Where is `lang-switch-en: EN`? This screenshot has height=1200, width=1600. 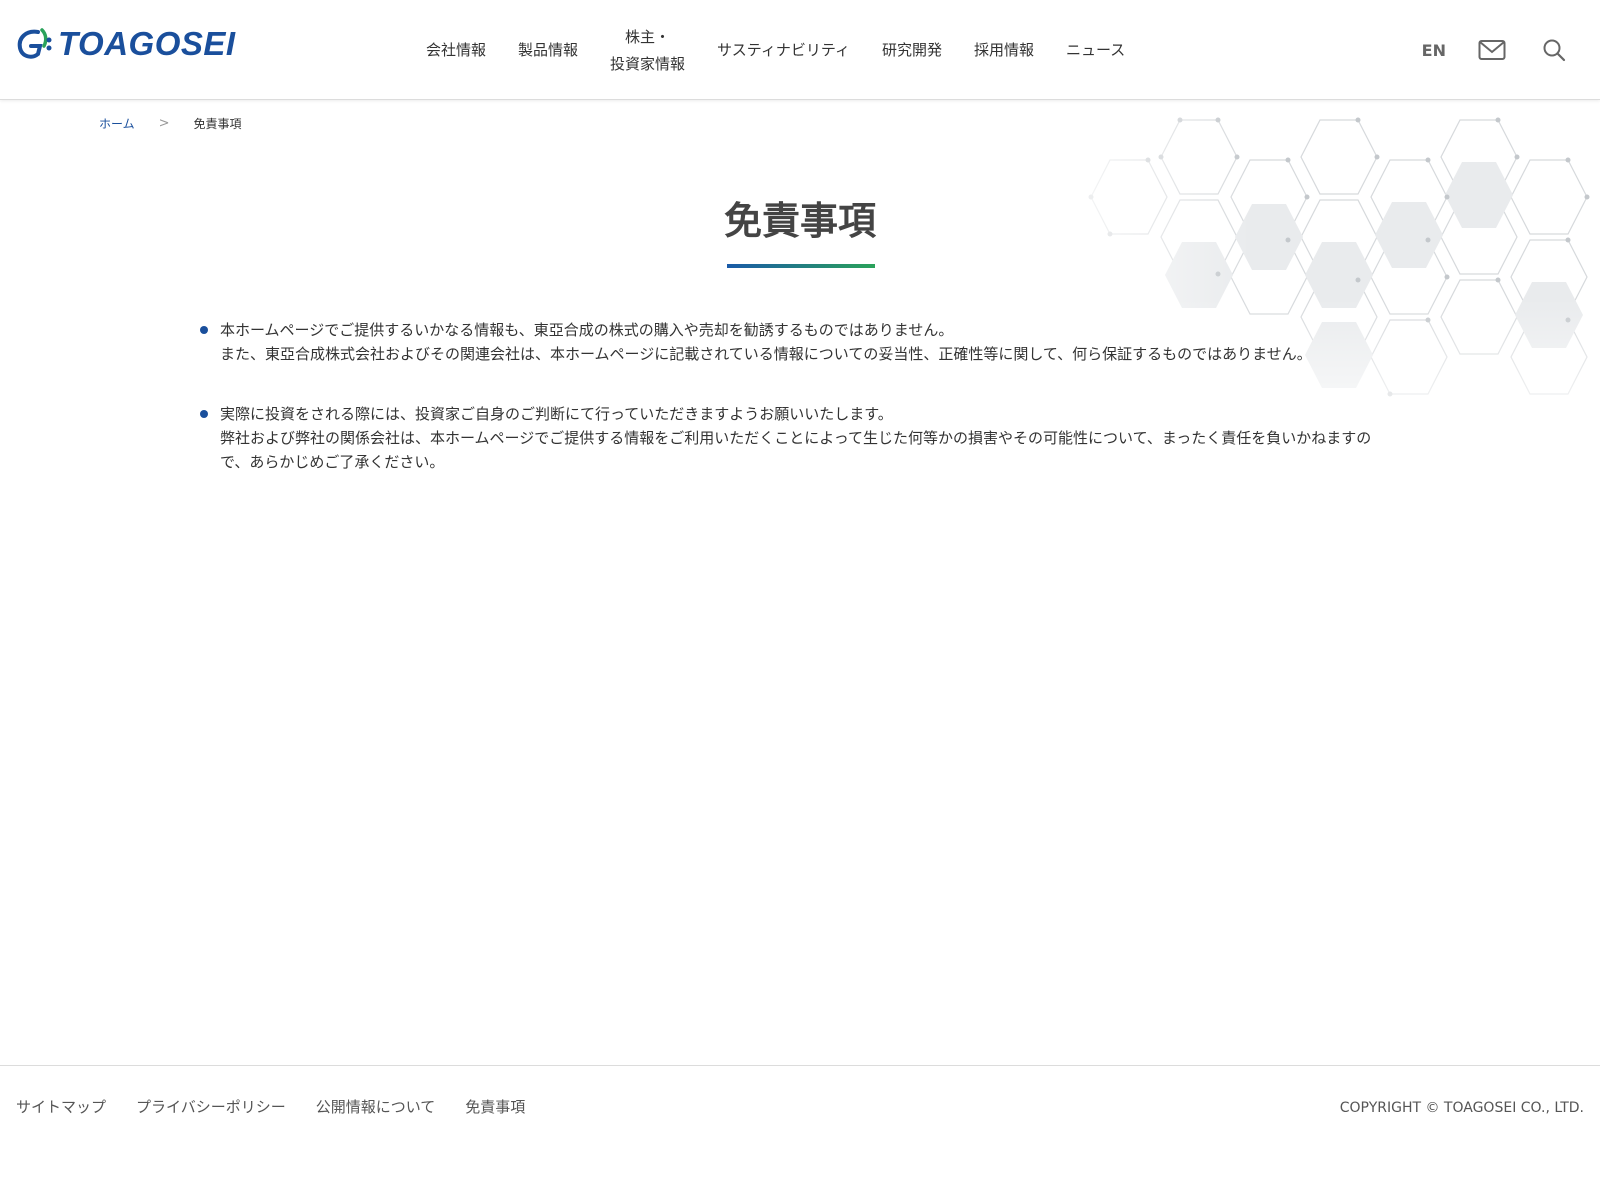
lang-switch-en: EN is located at coordinates (1434, 50).